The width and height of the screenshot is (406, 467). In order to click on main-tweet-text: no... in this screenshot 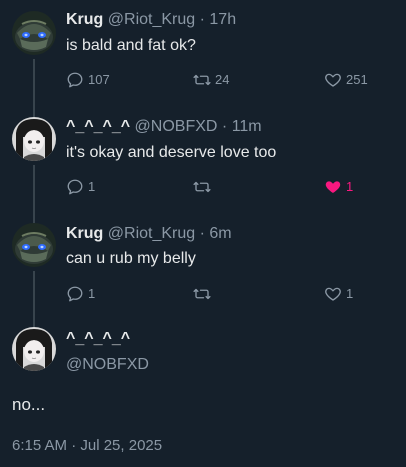, I will do `click(29, 404)`.